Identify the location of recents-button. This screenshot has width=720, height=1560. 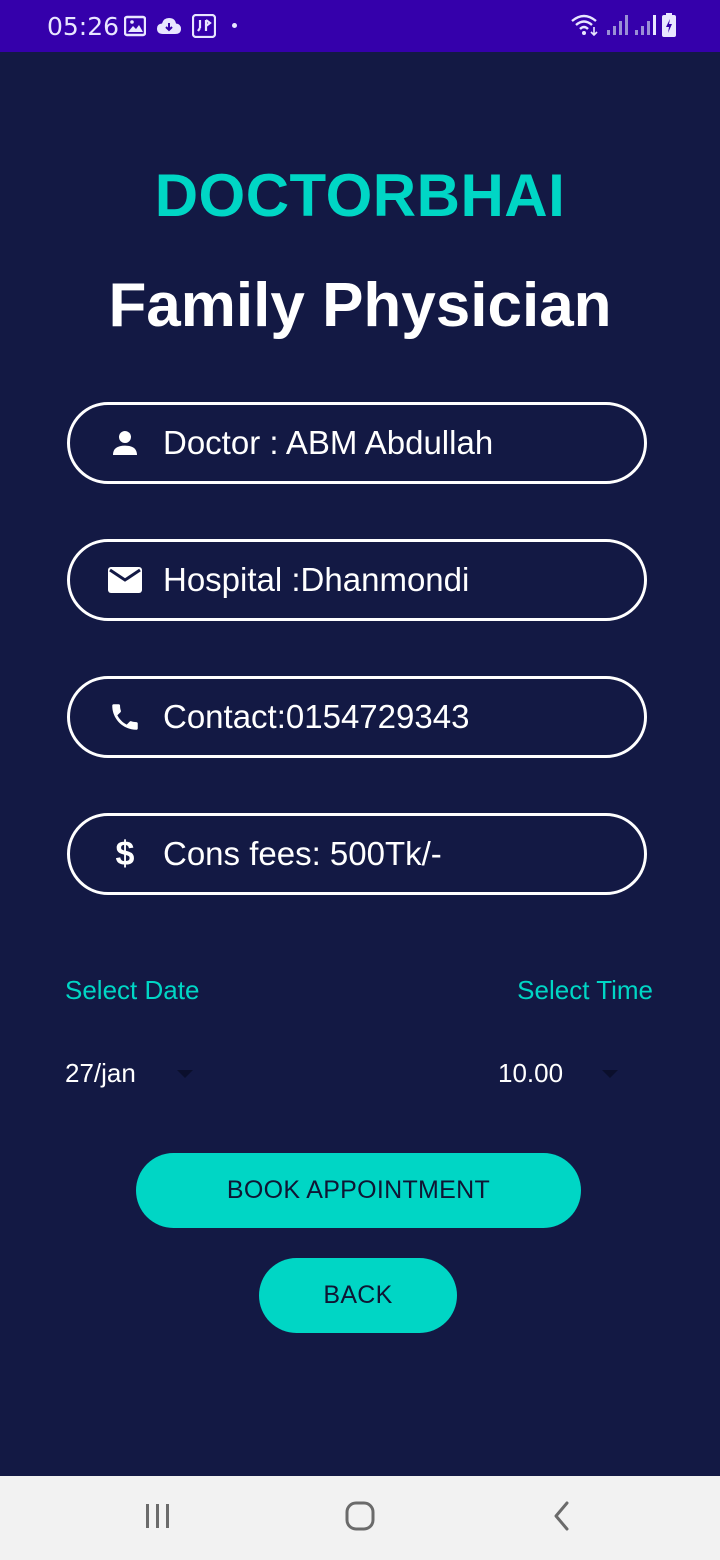
(158, 1518).